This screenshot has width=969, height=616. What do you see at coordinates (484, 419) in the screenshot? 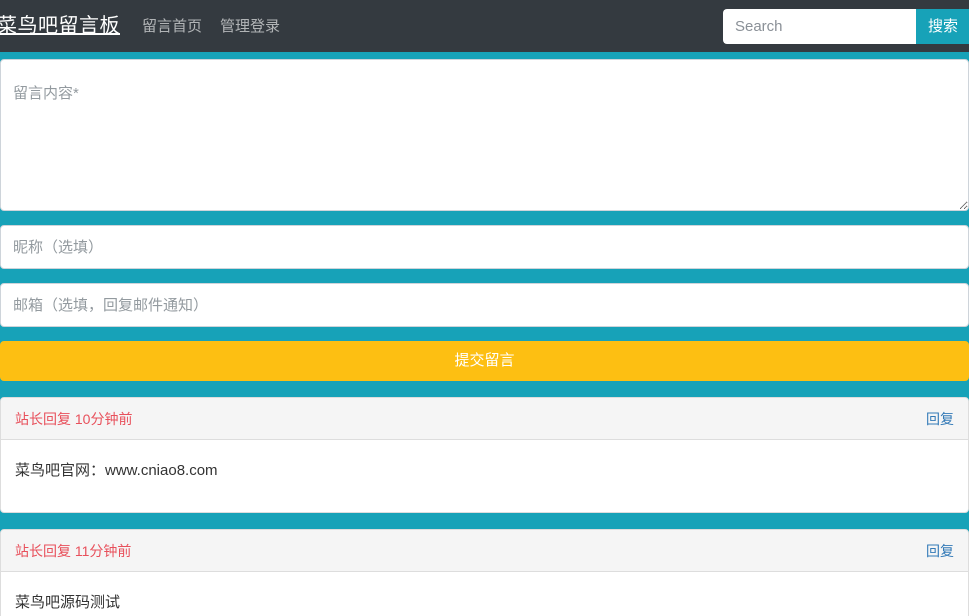
I see `message-panel-heading: 站长回复 10分钟前 回复` at bounding box center [484, 419].